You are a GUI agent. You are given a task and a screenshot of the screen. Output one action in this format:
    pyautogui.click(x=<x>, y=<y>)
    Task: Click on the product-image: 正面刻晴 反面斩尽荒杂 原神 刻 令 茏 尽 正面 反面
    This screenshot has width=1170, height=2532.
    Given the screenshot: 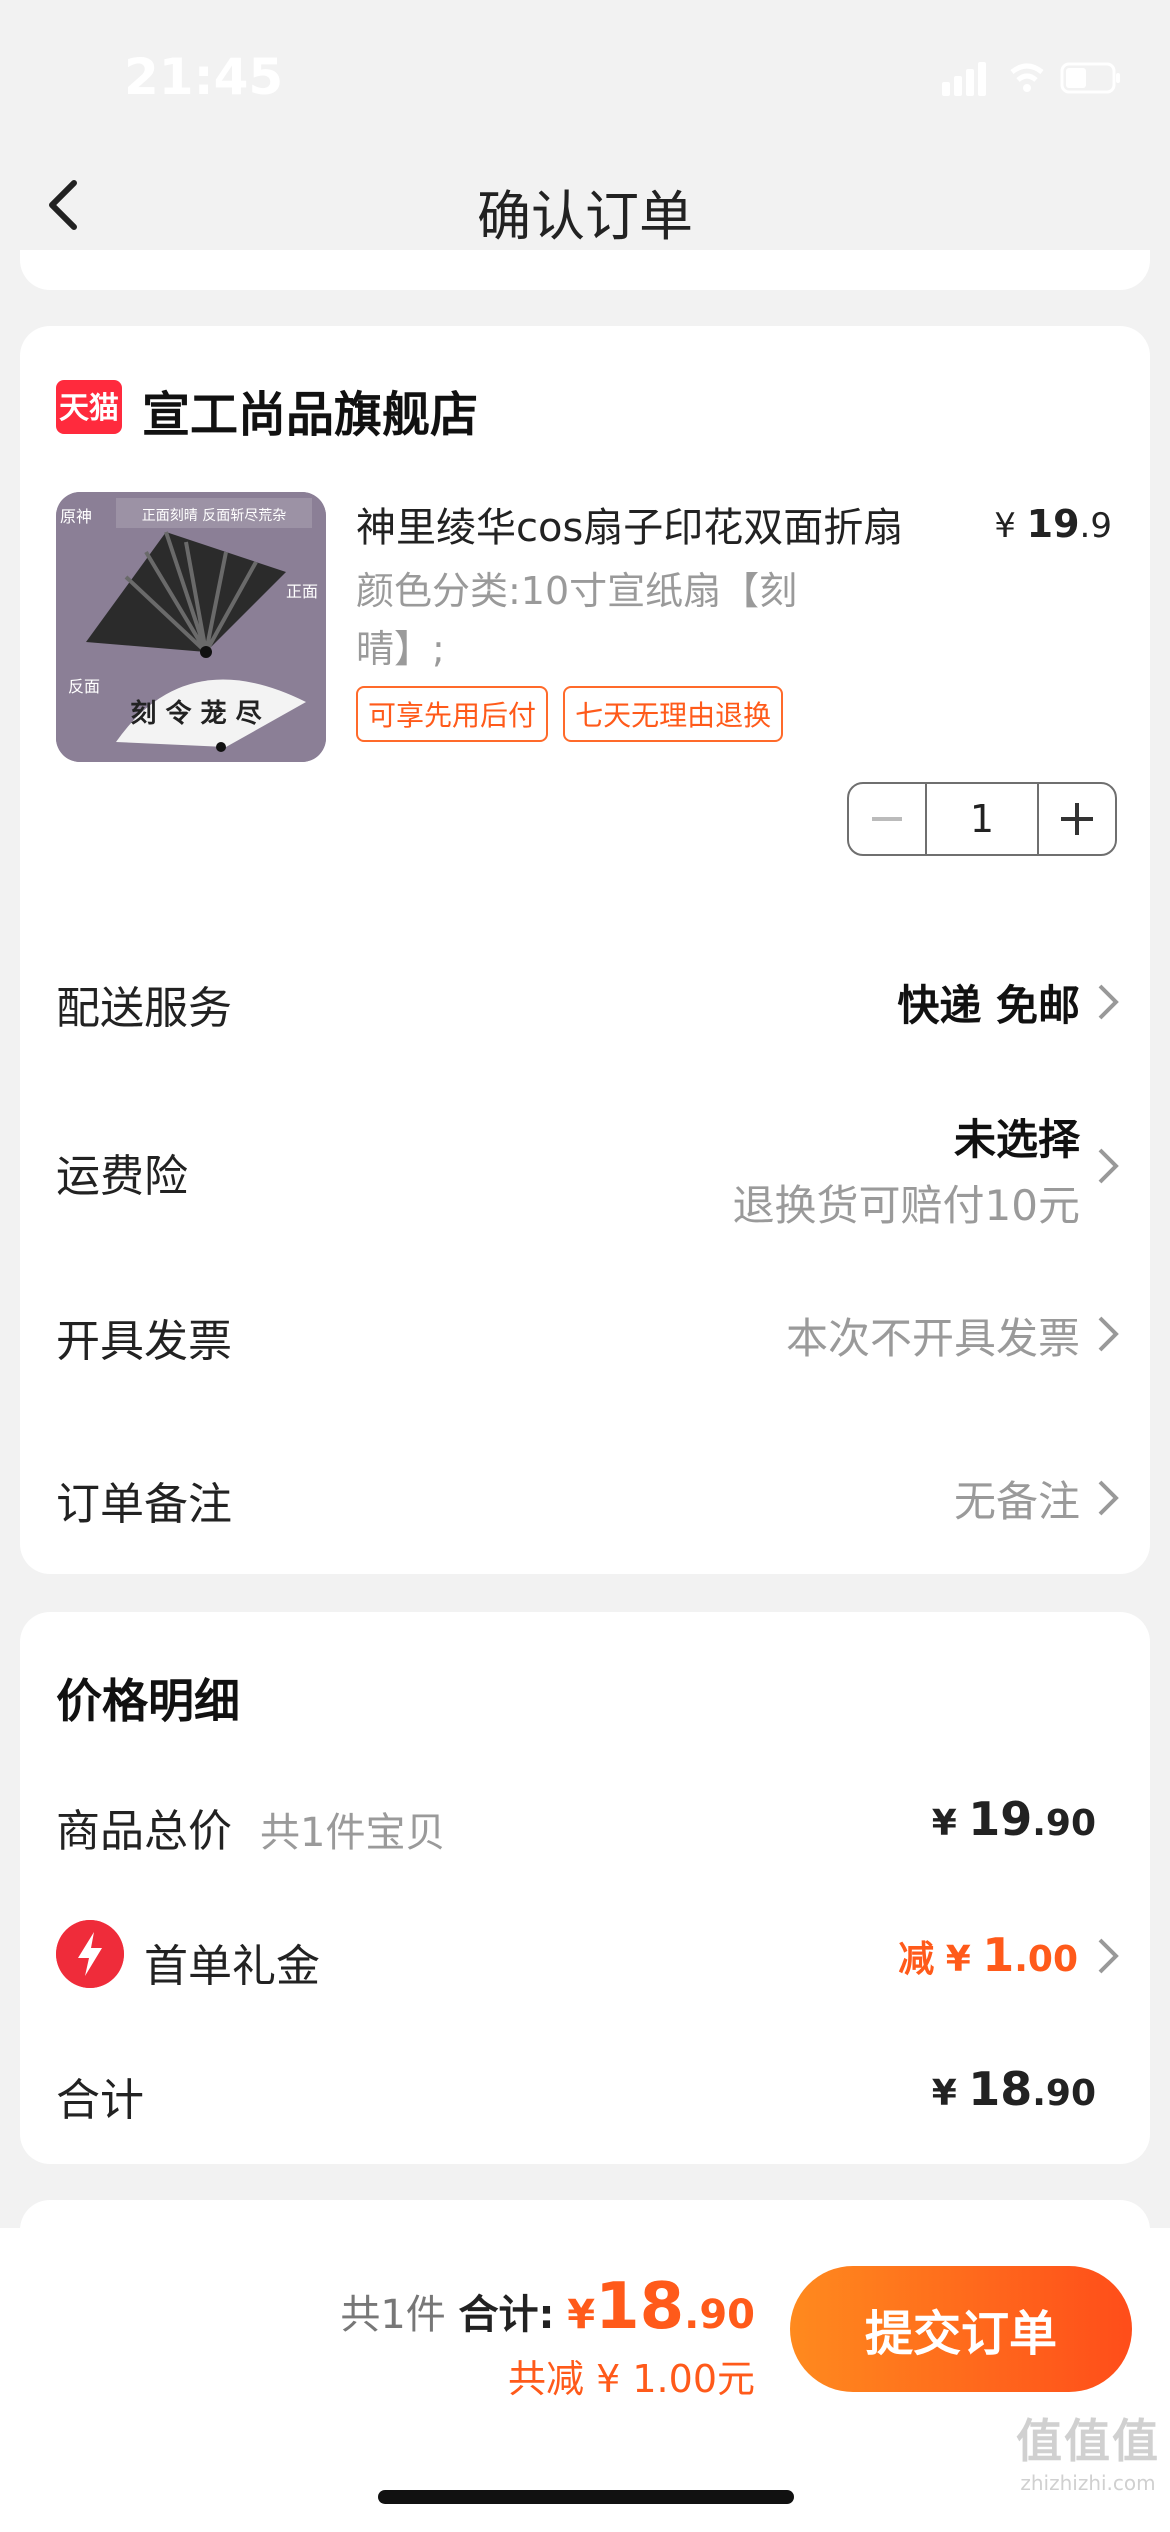 What is the action you would take?
    pyautogui.click(x=191, y=627)
    